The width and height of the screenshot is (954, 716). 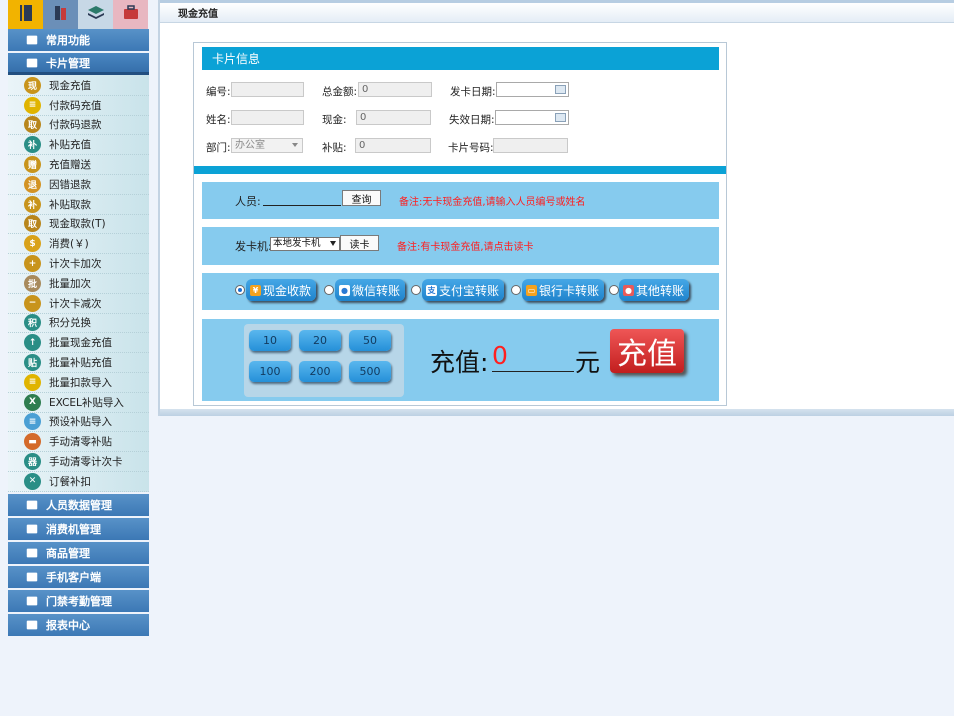 I want to click on payment-method-button-3: ▭ 银行卡转账, so click(x=563, y=290).